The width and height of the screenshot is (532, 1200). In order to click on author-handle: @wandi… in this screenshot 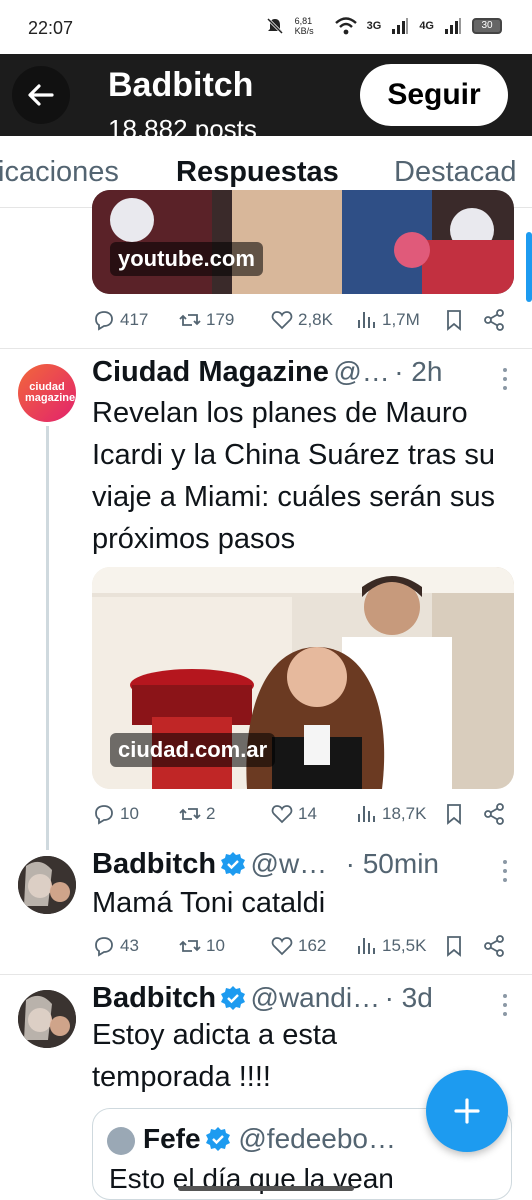, I will do `click(316, 997)`.